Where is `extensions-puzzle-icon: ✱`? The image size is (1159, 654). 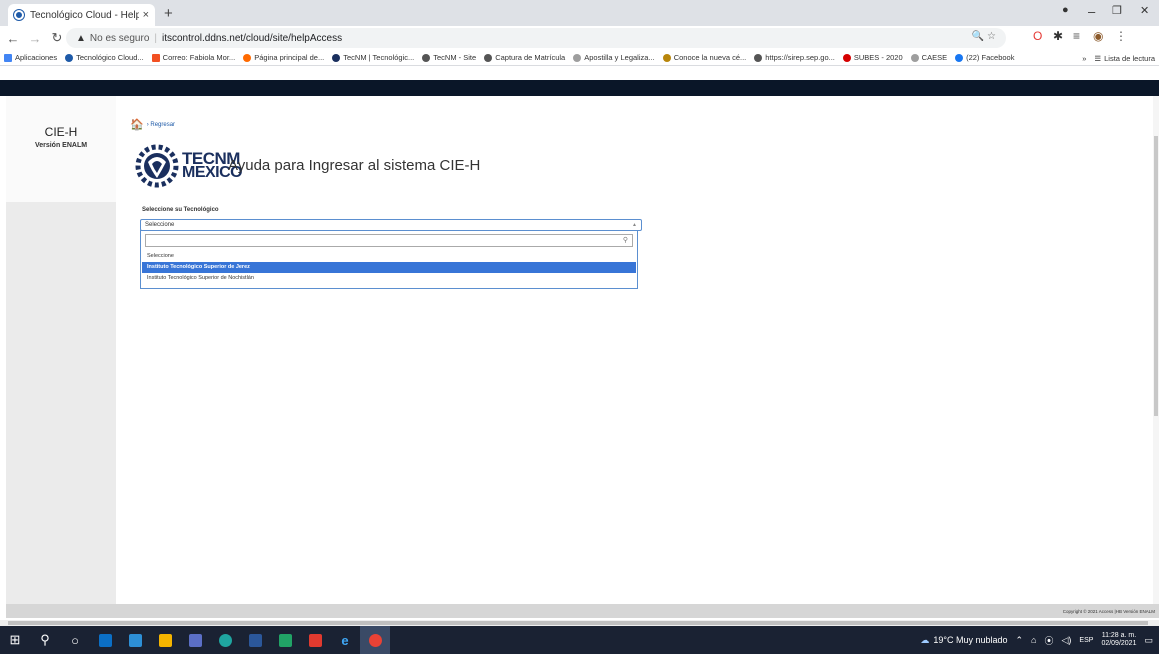
extensions-puzzle-icon: ✱ is located at coordinates (1058, 36).